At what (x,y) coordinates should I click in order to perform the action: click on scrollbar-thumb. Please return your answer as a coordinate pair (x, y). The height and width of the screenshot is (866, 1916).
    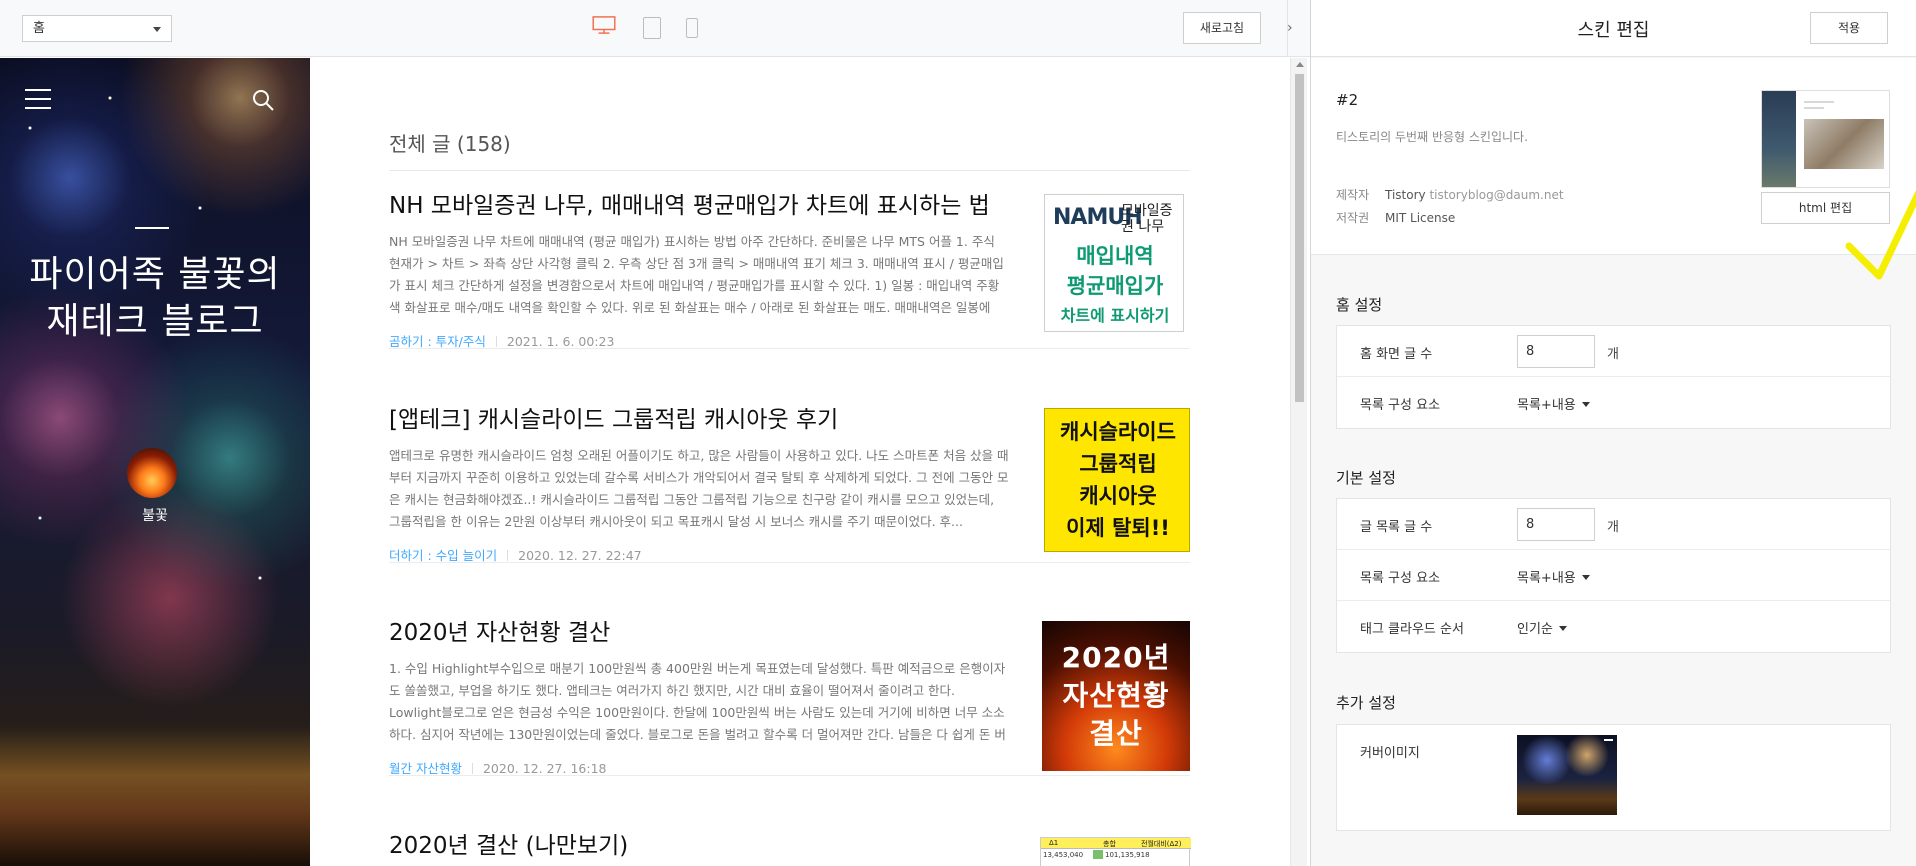
    Looking at the image, I should click on (1299, 238).